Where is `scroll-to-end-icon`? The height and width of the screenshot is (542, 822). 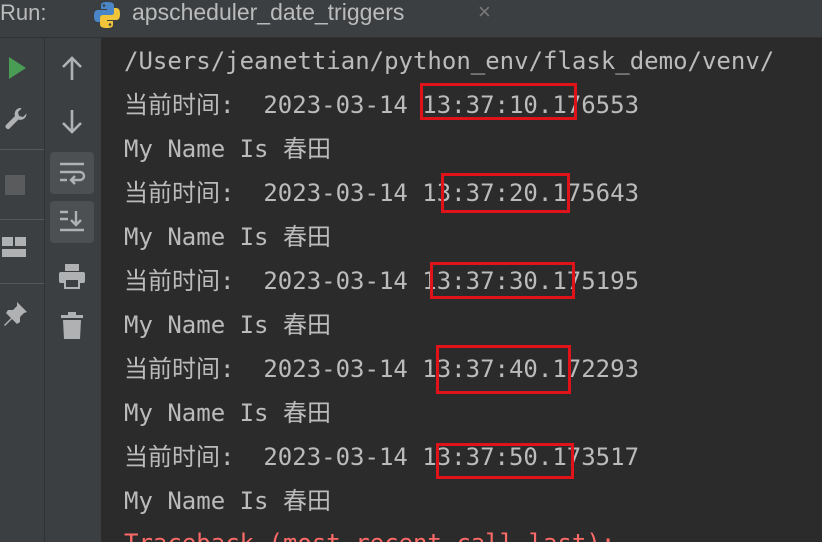 scroll-to-end-icon is located at coordinates (72, 221).